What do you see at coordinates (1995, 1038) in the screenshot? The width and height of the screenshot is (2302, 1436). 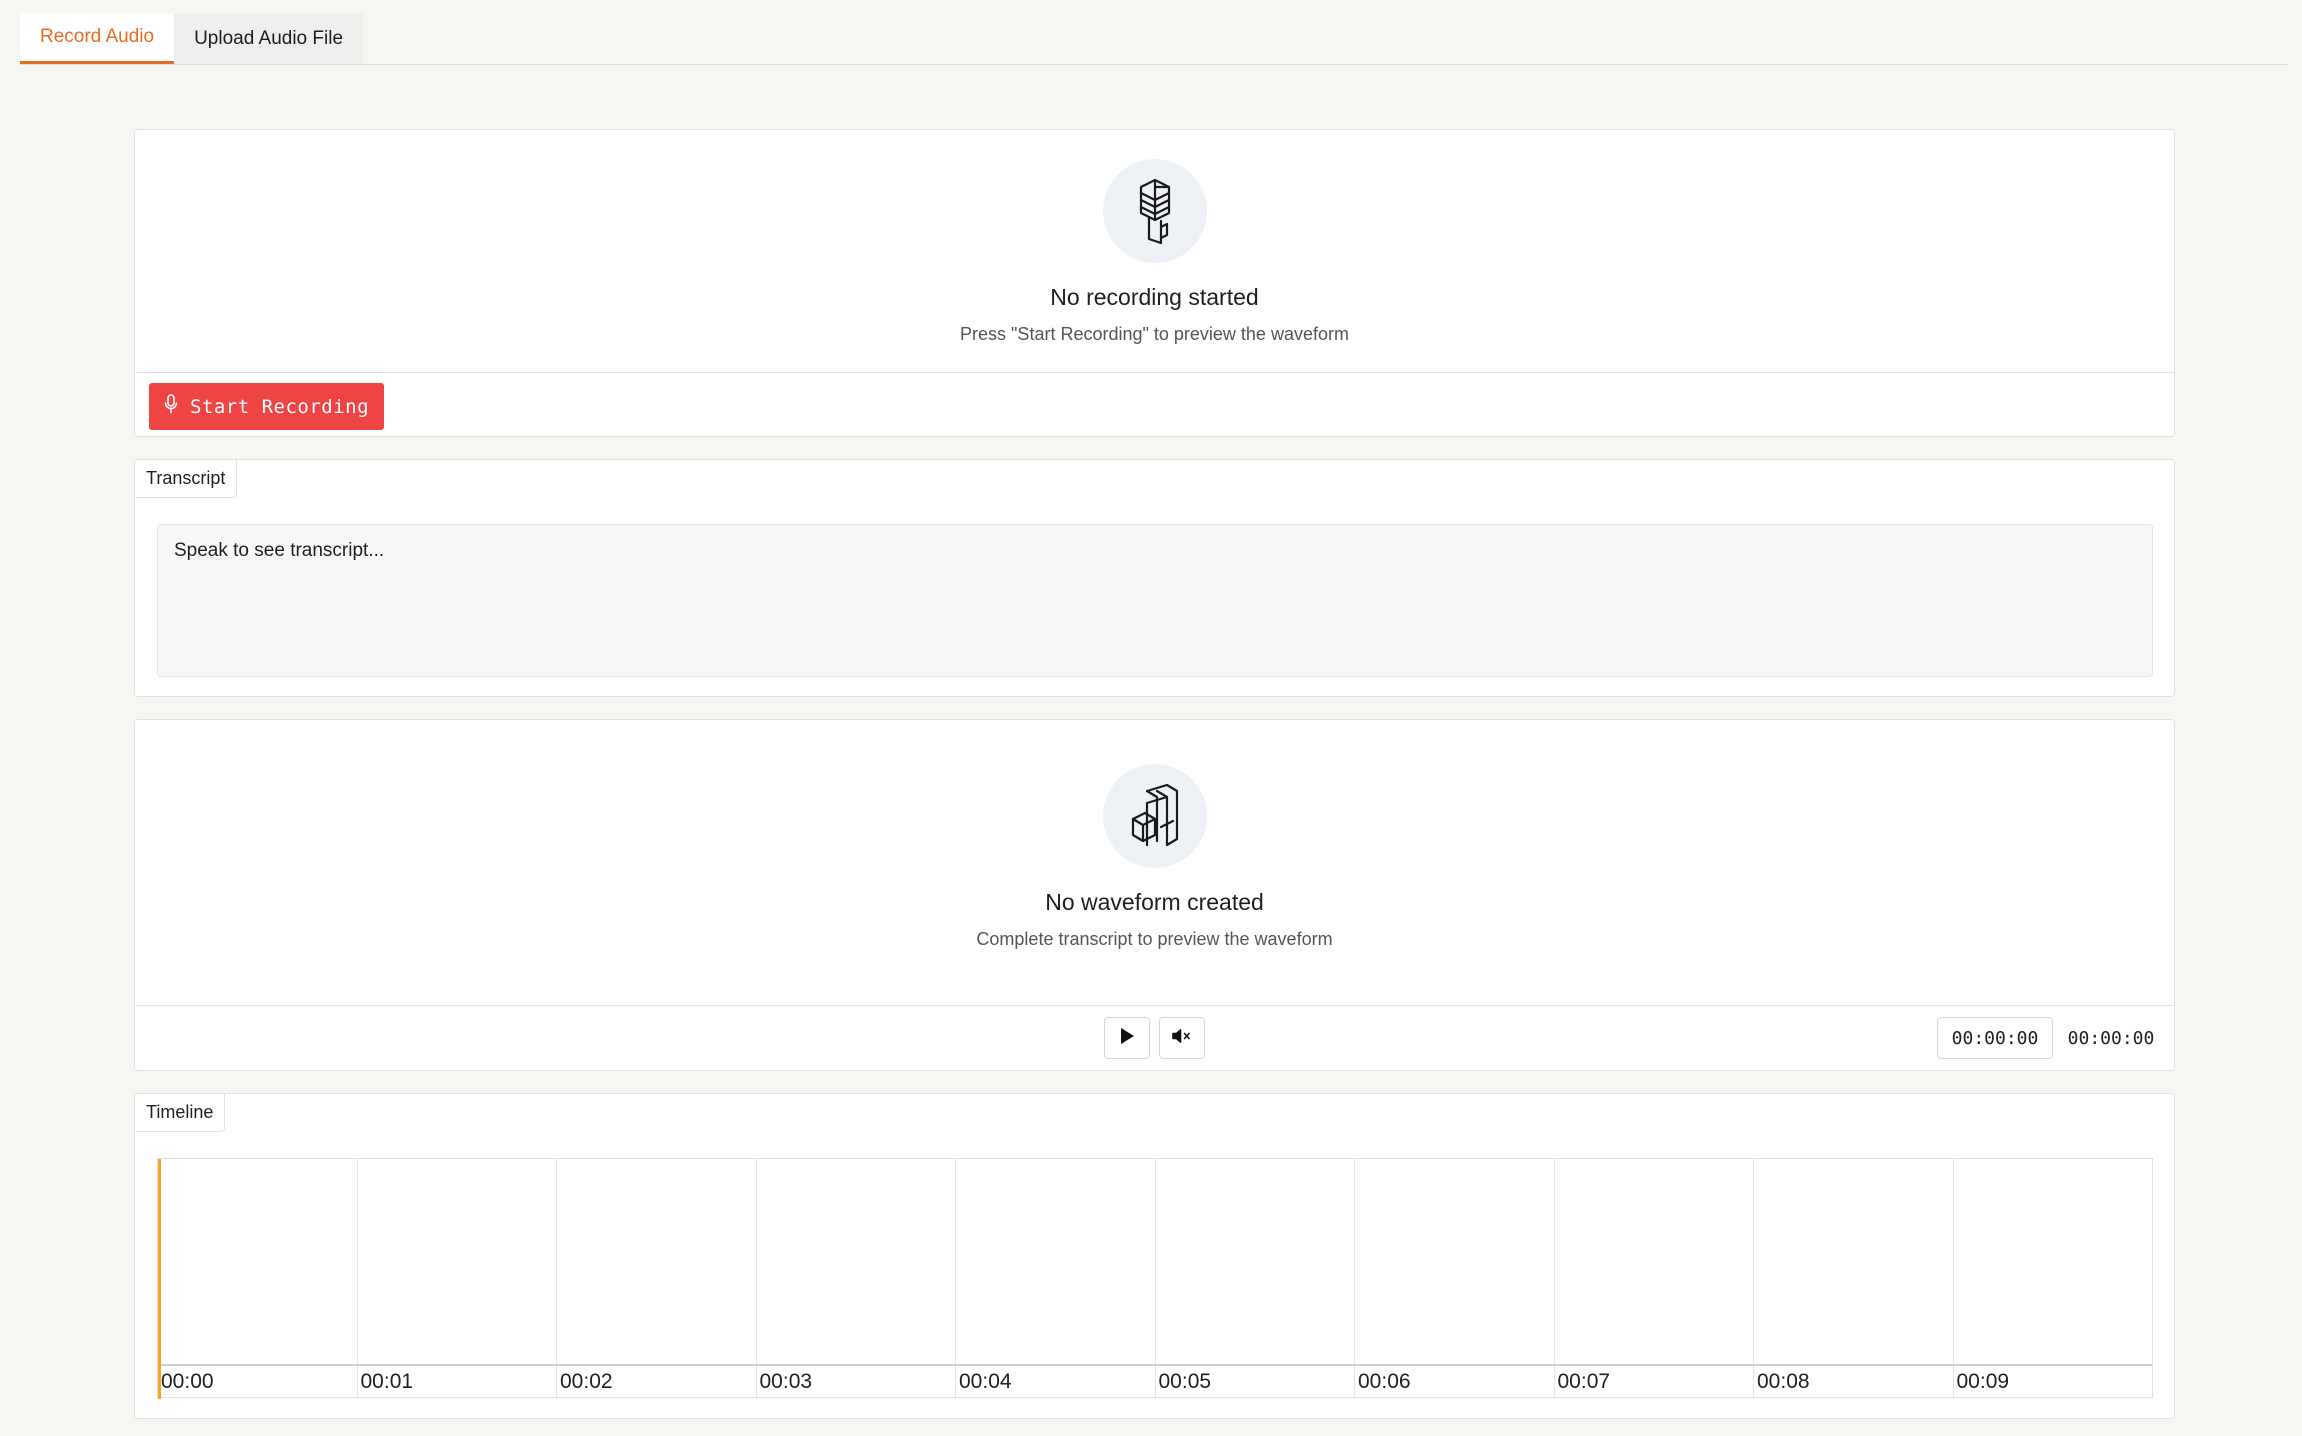 I see `current-time-display: 00:00:00` at bounding box center [1995, 1038].